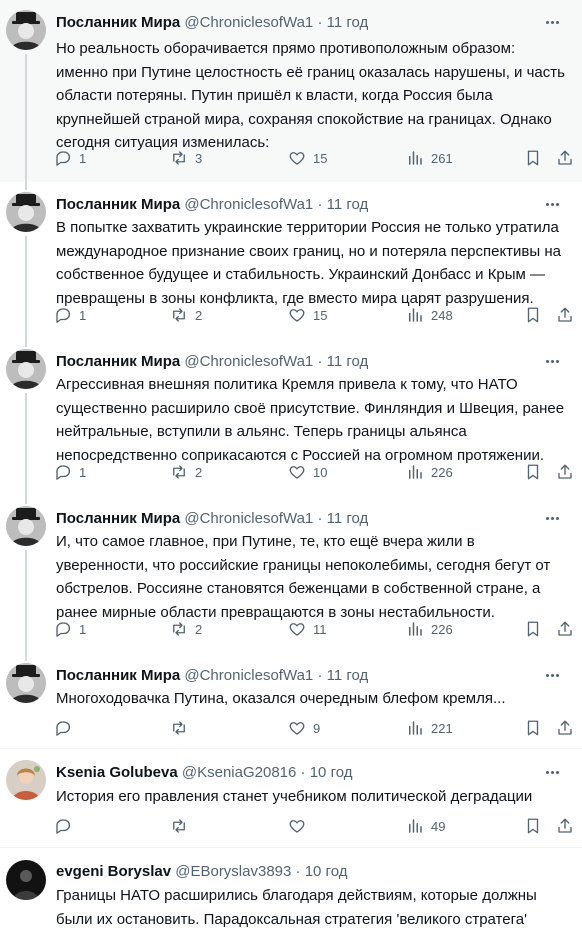 The image size is (582, 931). I want to click on like-button, so click(300, 826).